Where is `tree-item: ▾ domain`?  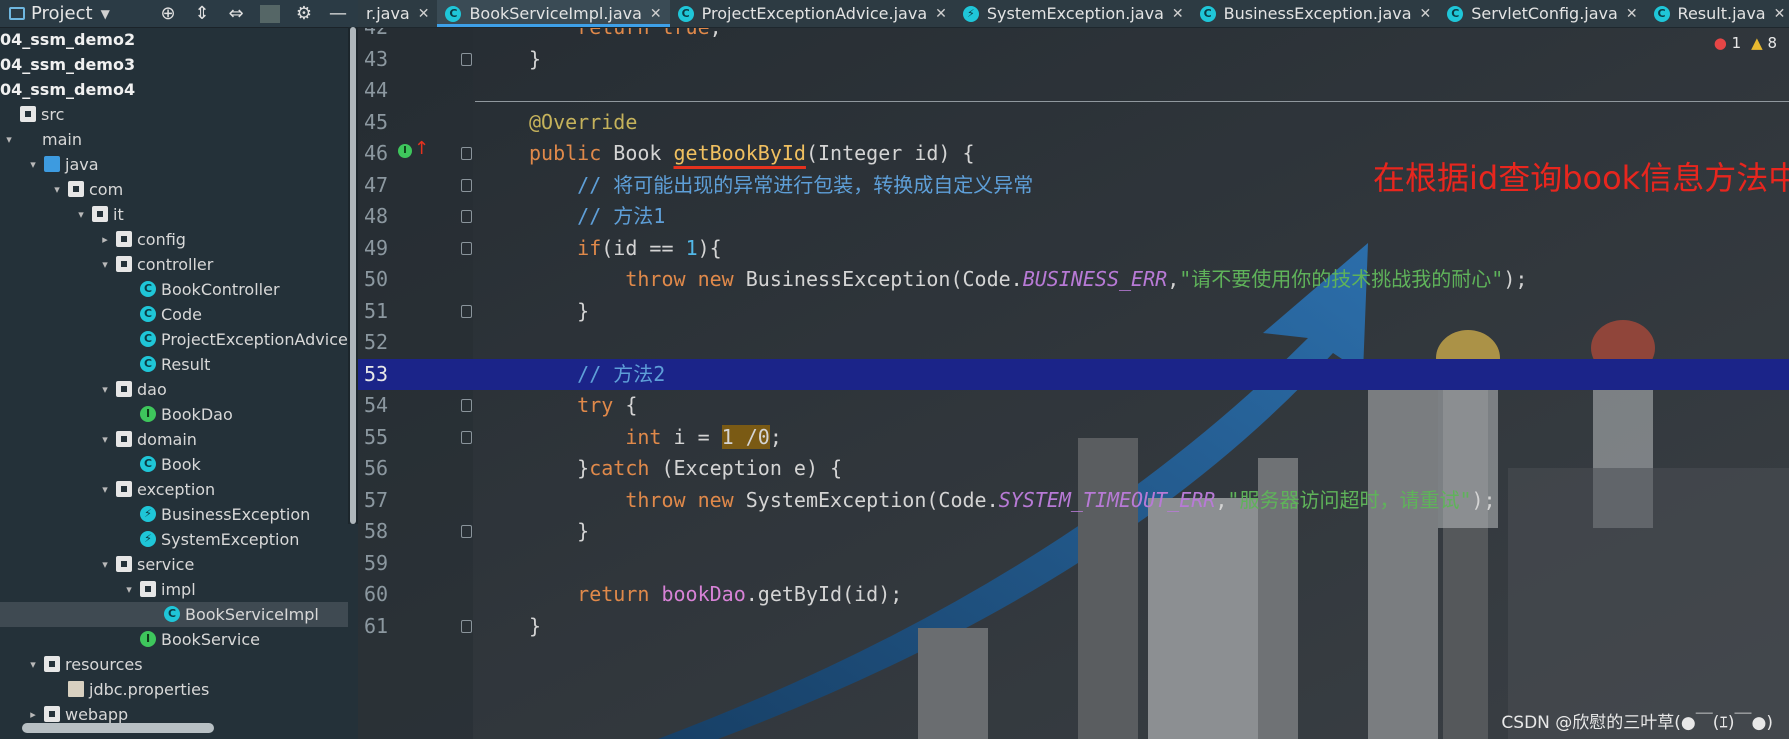 tree-item: ▾ domain is located at coordinates (174, 439).